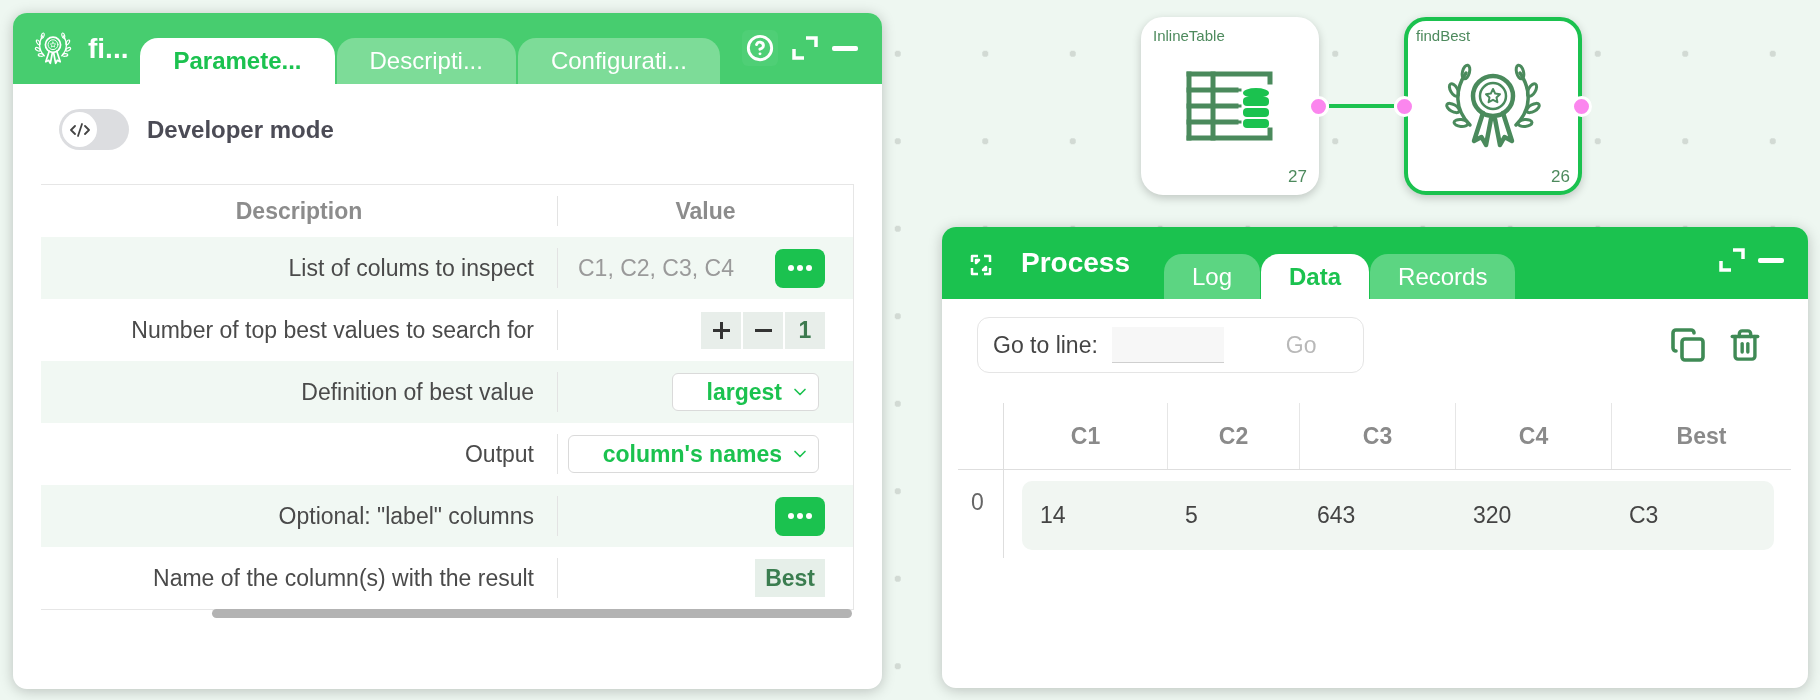 The image size is (1820, 700). I want to click on column-header: Description, so click(299, 211).